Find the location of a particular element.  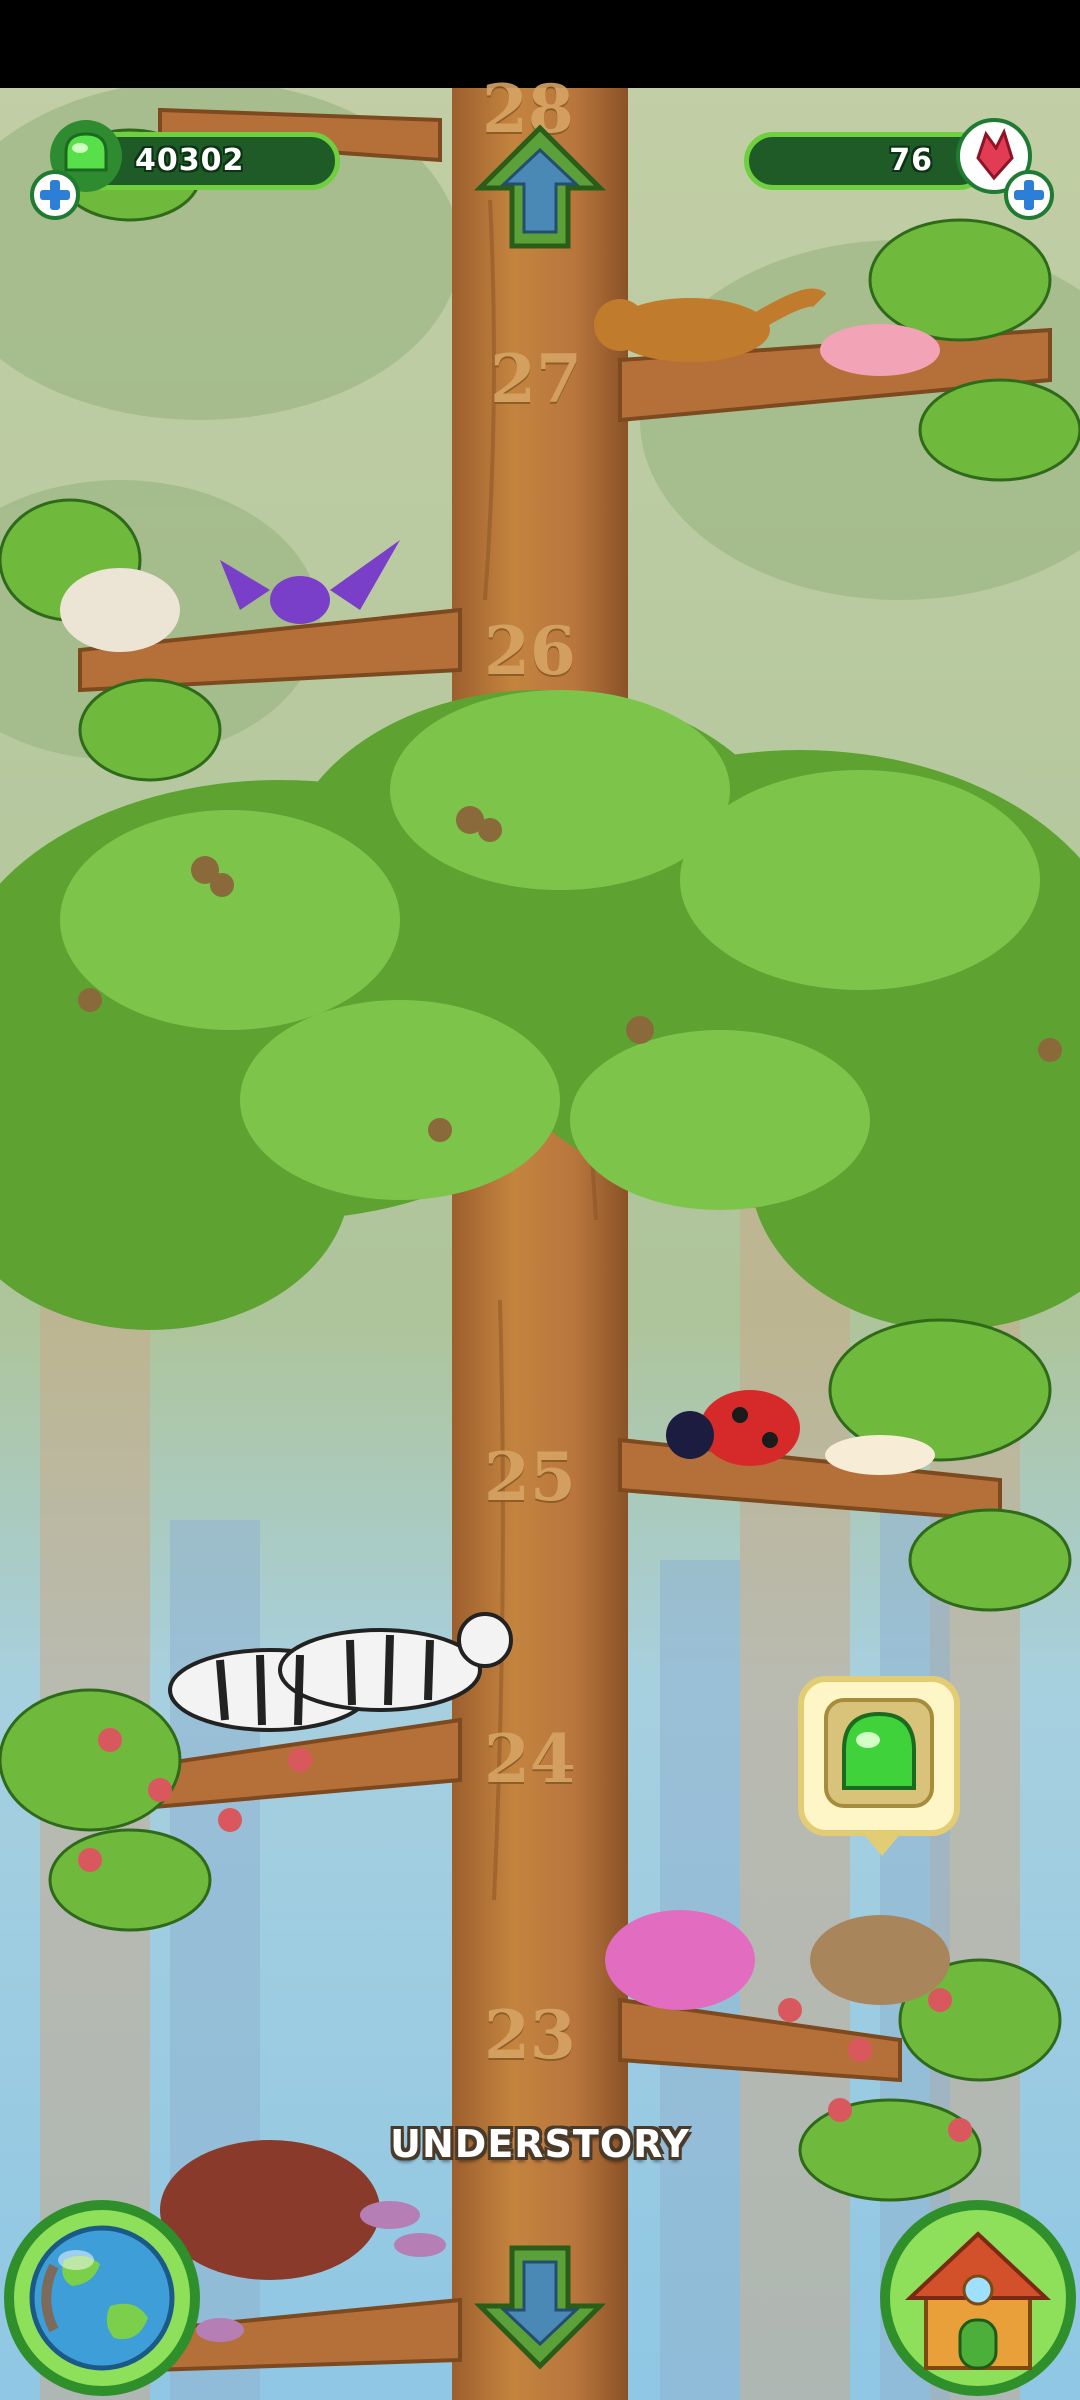

arrow-up-icon is located at coordinates (540, 186).